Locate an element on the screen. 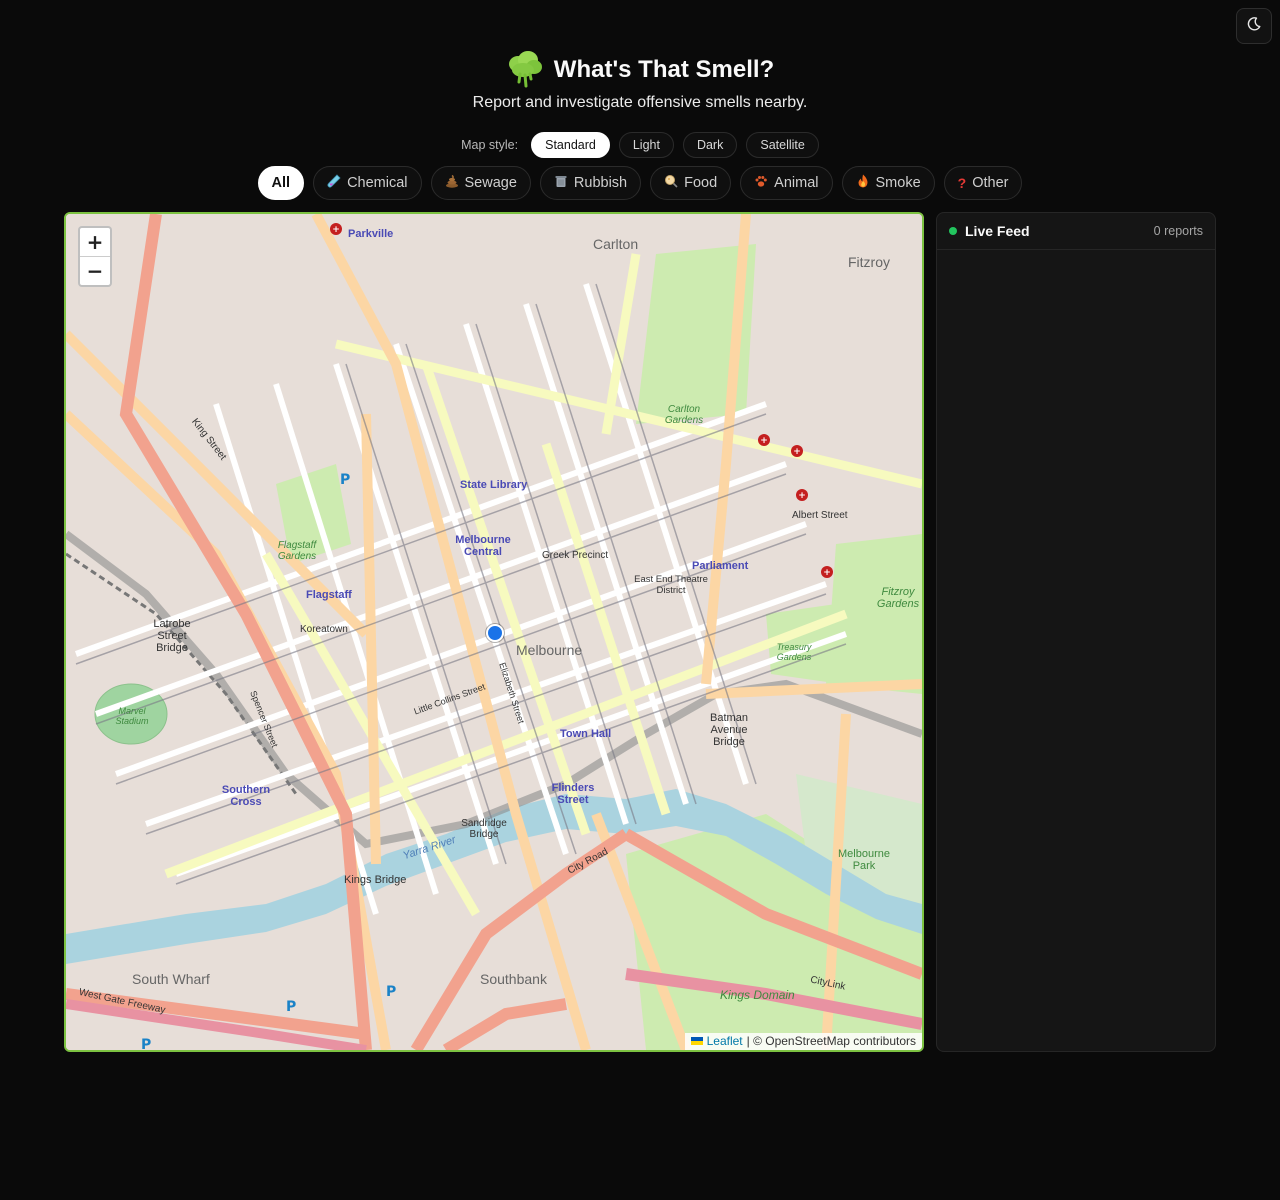 The width and height of the screenshot is (1280, 1200). map-label: Southern Cross is located at coordinates (246, 796).